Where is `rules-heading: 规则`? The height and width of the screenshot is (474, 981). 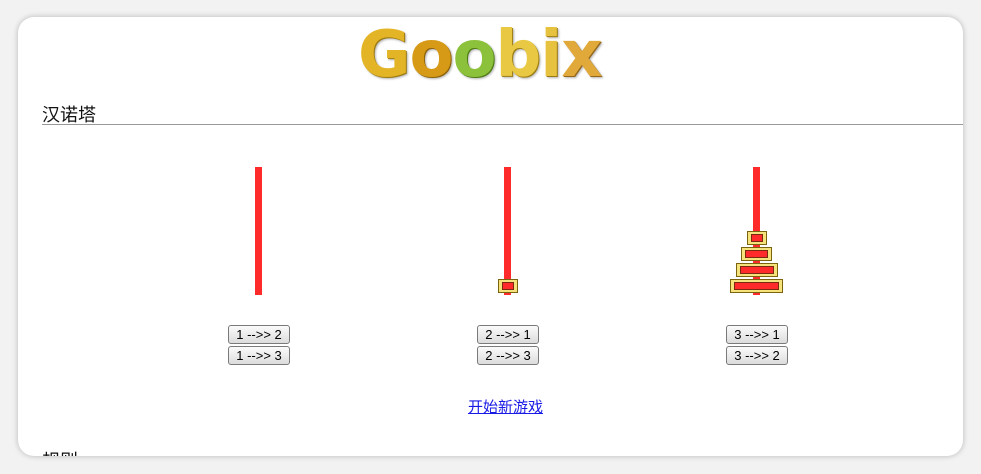 rules-heading: 规则 is located at coordinates (60, 451).